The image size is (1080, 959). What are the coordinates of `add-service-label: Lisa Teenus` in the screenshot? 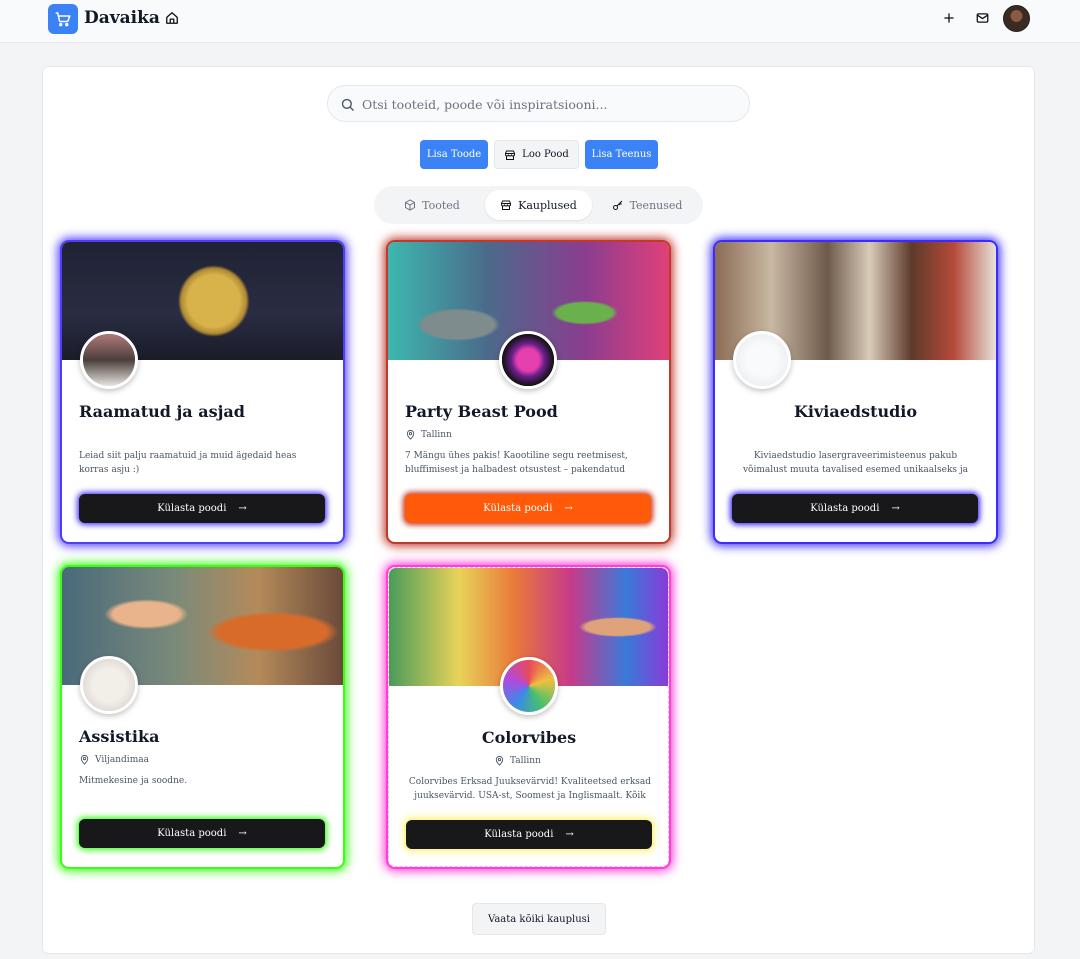 It's located at (621, 154).